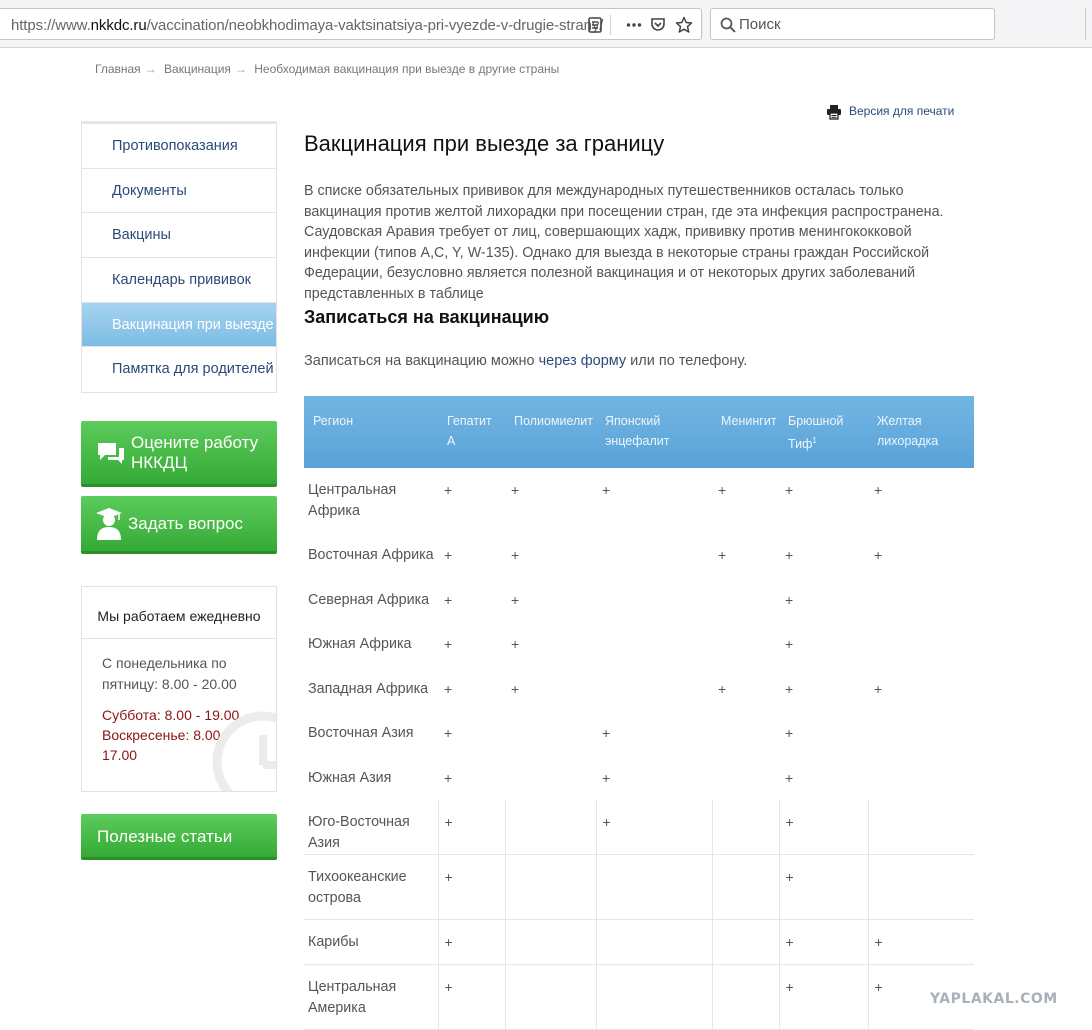 The width and height of the screenshot is (1092, 1030). I want to click on page-title: Вакцинация при выезде за границу, so click(484, 143).